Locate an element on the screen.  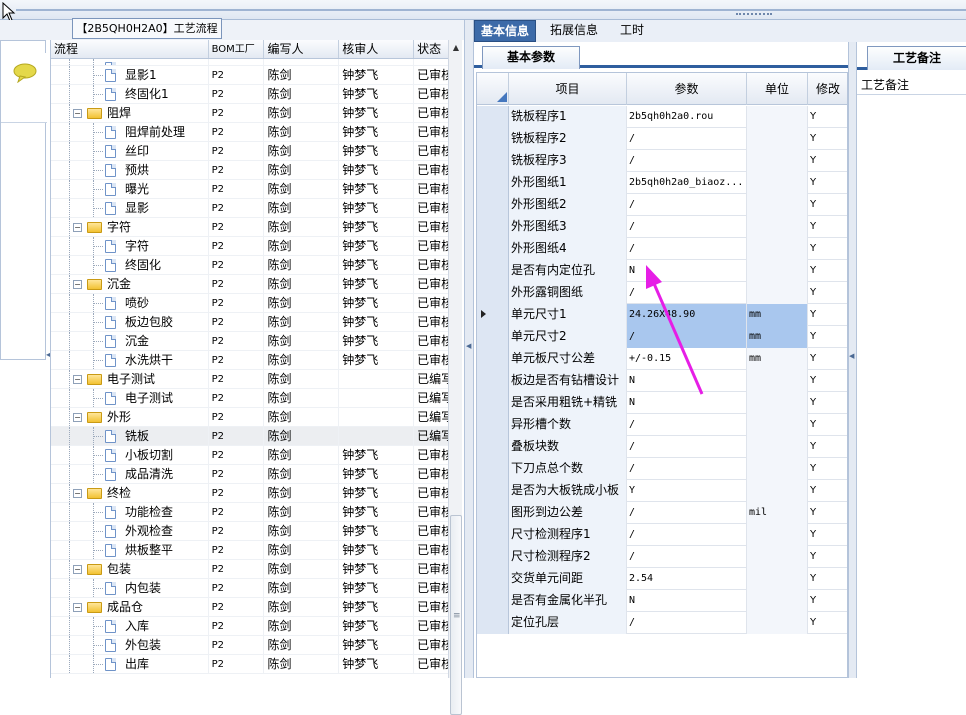
tree-row: 内包装 P2 陈剑 钟梦飞 已审核 is located at coordinates (256, 588).